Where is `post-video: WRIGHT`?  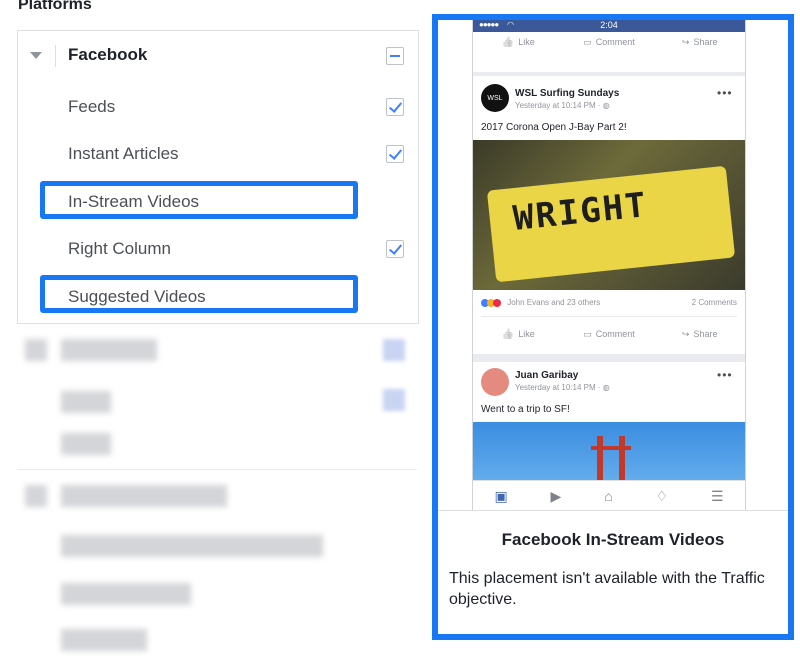
post-video: WRIGHT is located at coordinates (609, 215).